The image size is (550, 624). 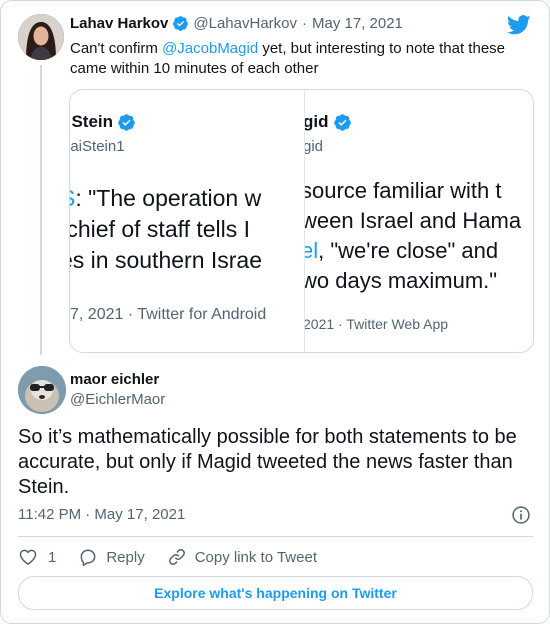 I want to click on explore-twitter-button: Explore what's happening on Twitter, so click(x=275, y=593).